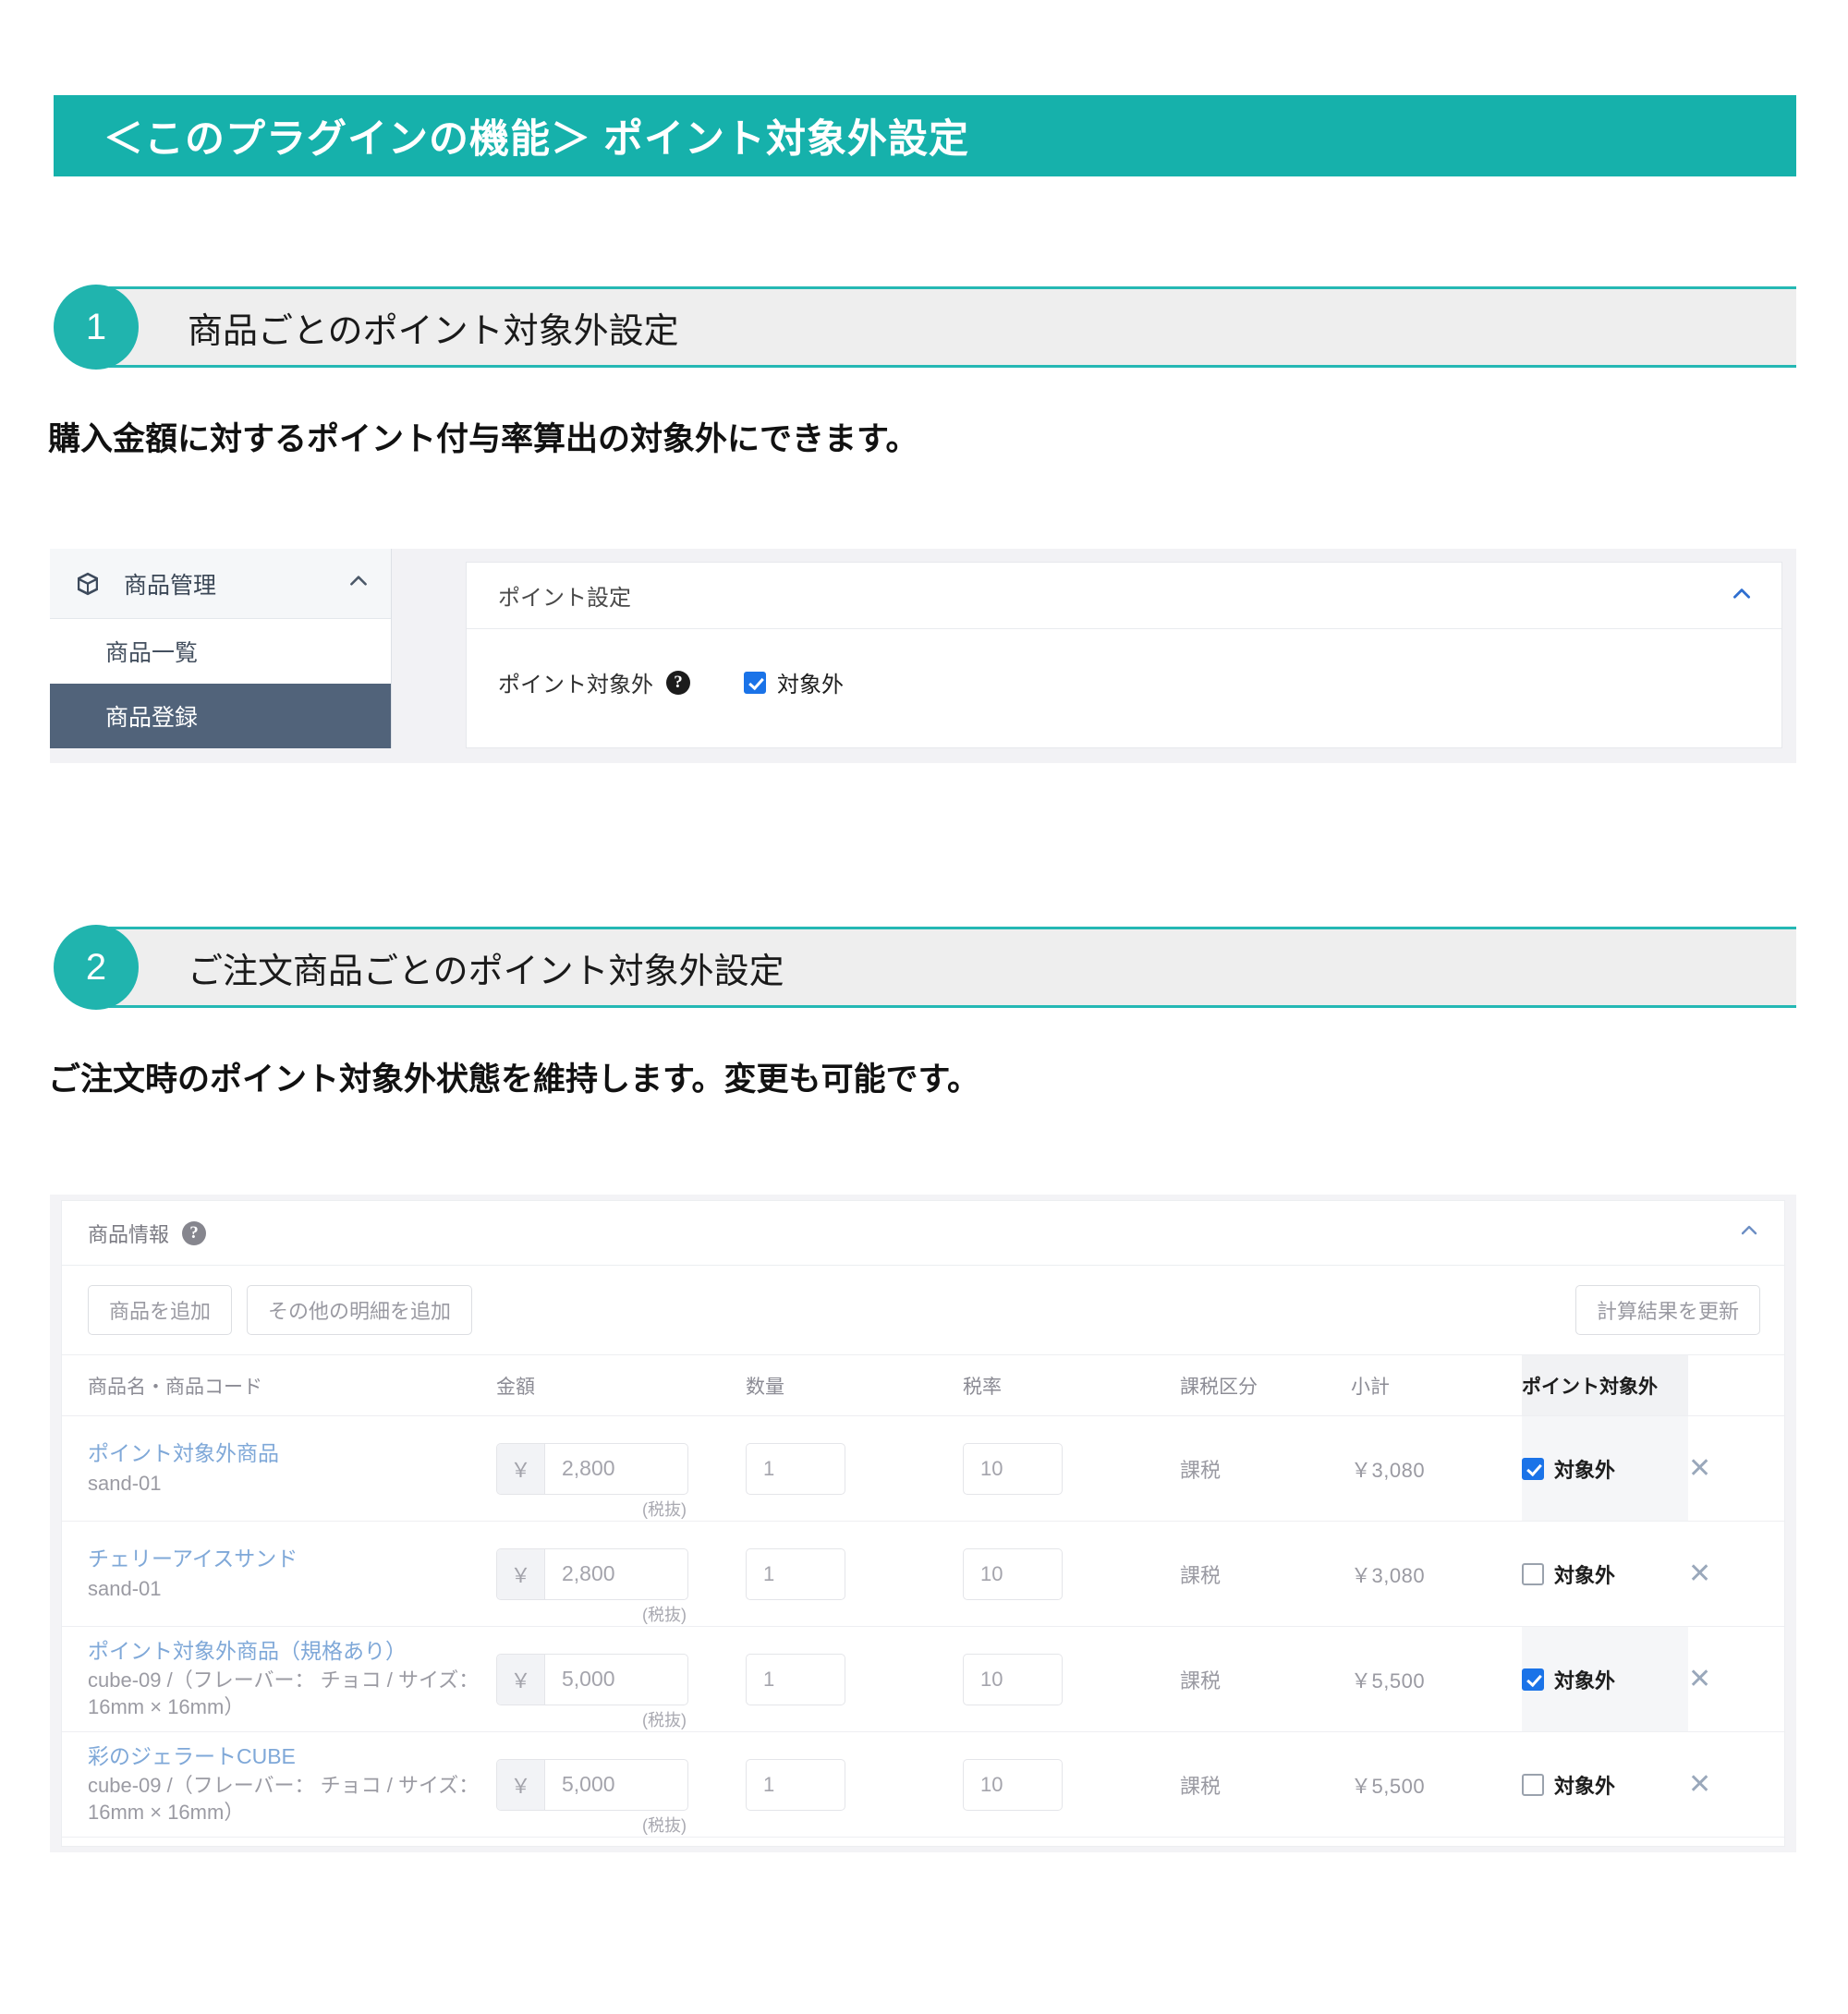  What do you see at coordinates (855, 1468) in the screenshot?
I see `cell-quantity: 1` at bounding box center [855, 1468].